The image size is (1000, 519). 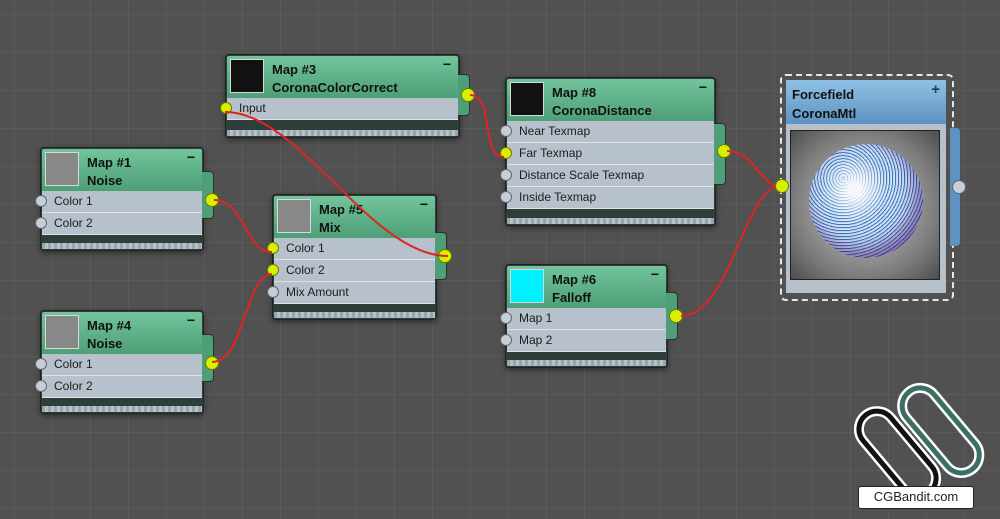 I want to click on map5-color2-slot: Color 2, so click(x=351, y=271).